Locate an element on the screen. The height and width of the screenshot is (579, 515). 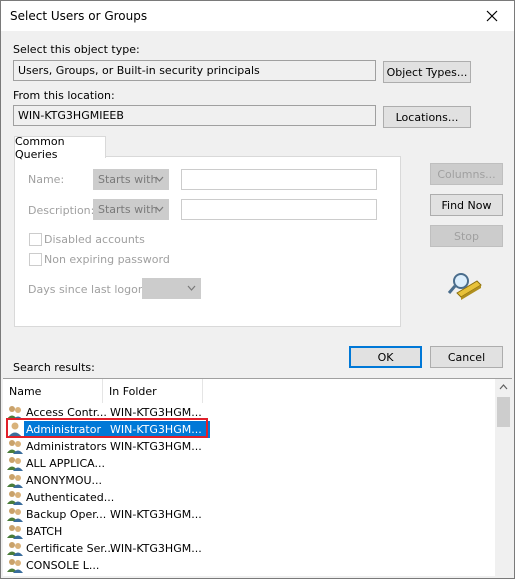
description-input is located at coordinates (279, 209).